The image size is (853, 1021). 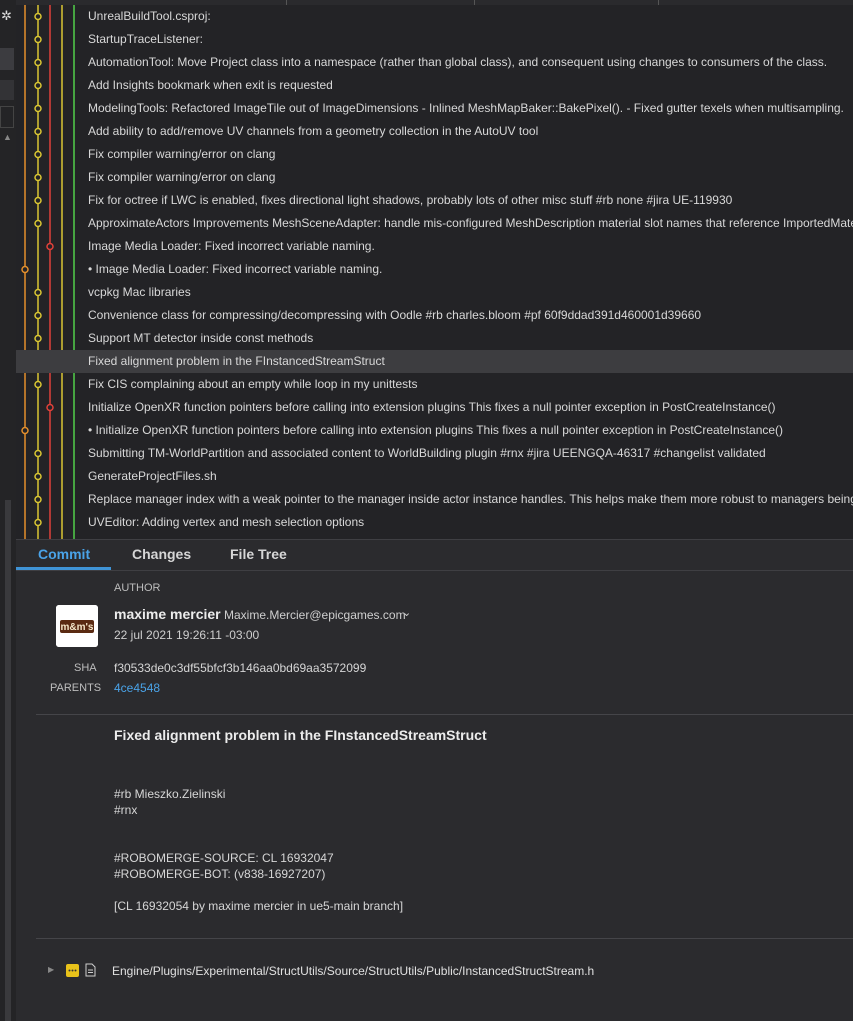 What do you see at coordinates (170, 794) in the screenshot?
I see `commit-body-line: #rb Mieszko.Zielinski` at bounding box center [170, 794].